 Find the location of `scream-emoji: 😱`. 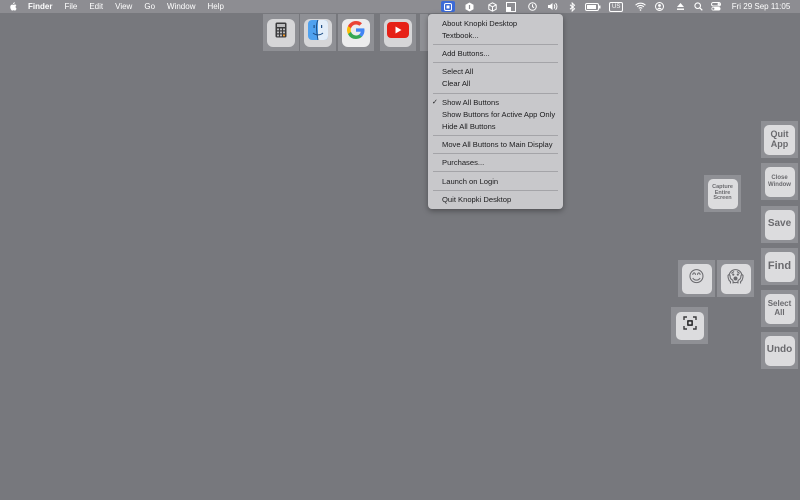

scream-emoji: 😱 is located at coordinates (735, 278).